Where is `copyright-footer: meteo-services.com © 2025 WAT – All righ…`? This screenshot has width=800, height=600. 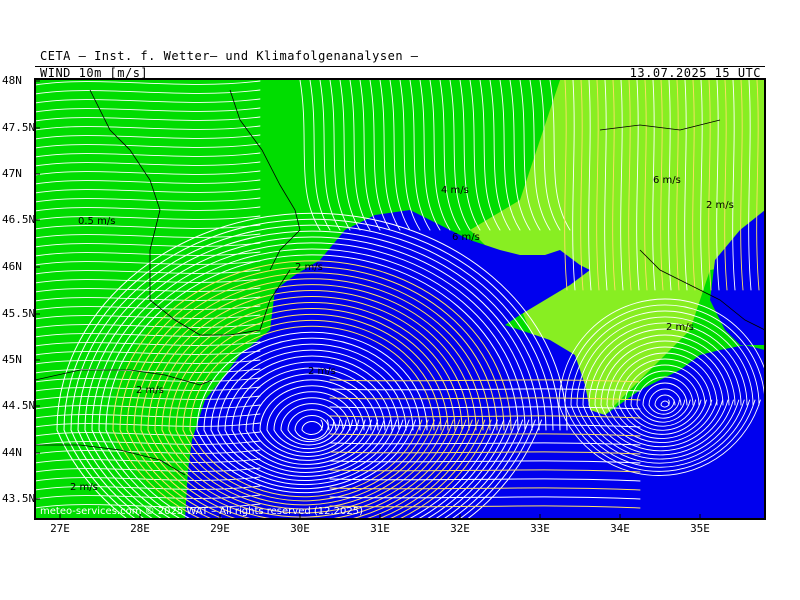
copyright-footer: meteo-services.com © 2025 WAT – All righ… is located at coordinates (202, 511).